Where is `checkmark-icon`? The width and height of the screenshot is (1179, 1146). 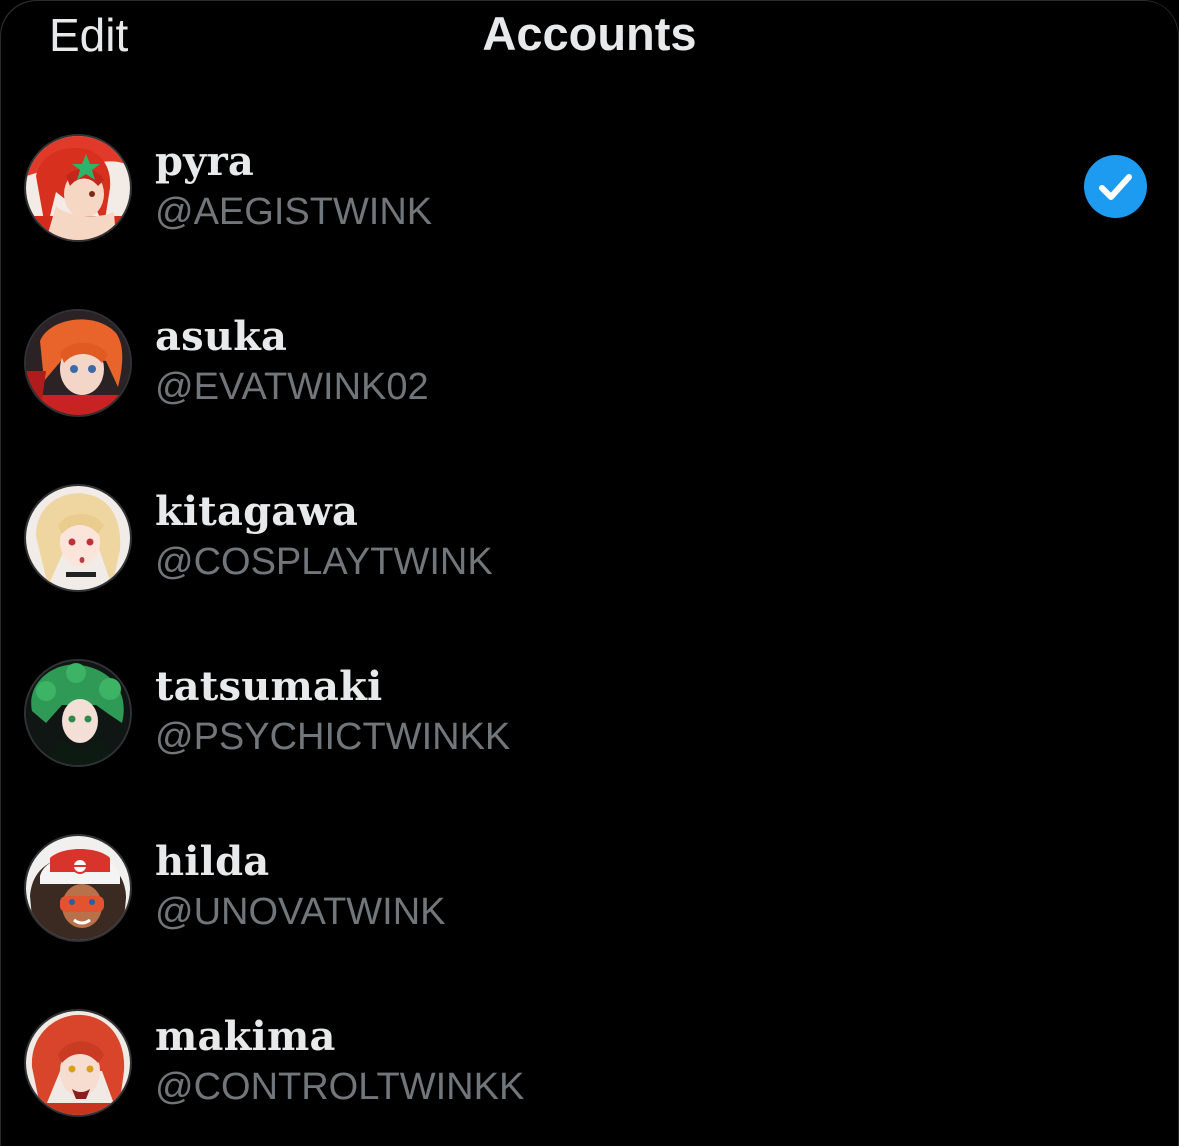 checkmark-icon is located at coordinates (1115, 186).